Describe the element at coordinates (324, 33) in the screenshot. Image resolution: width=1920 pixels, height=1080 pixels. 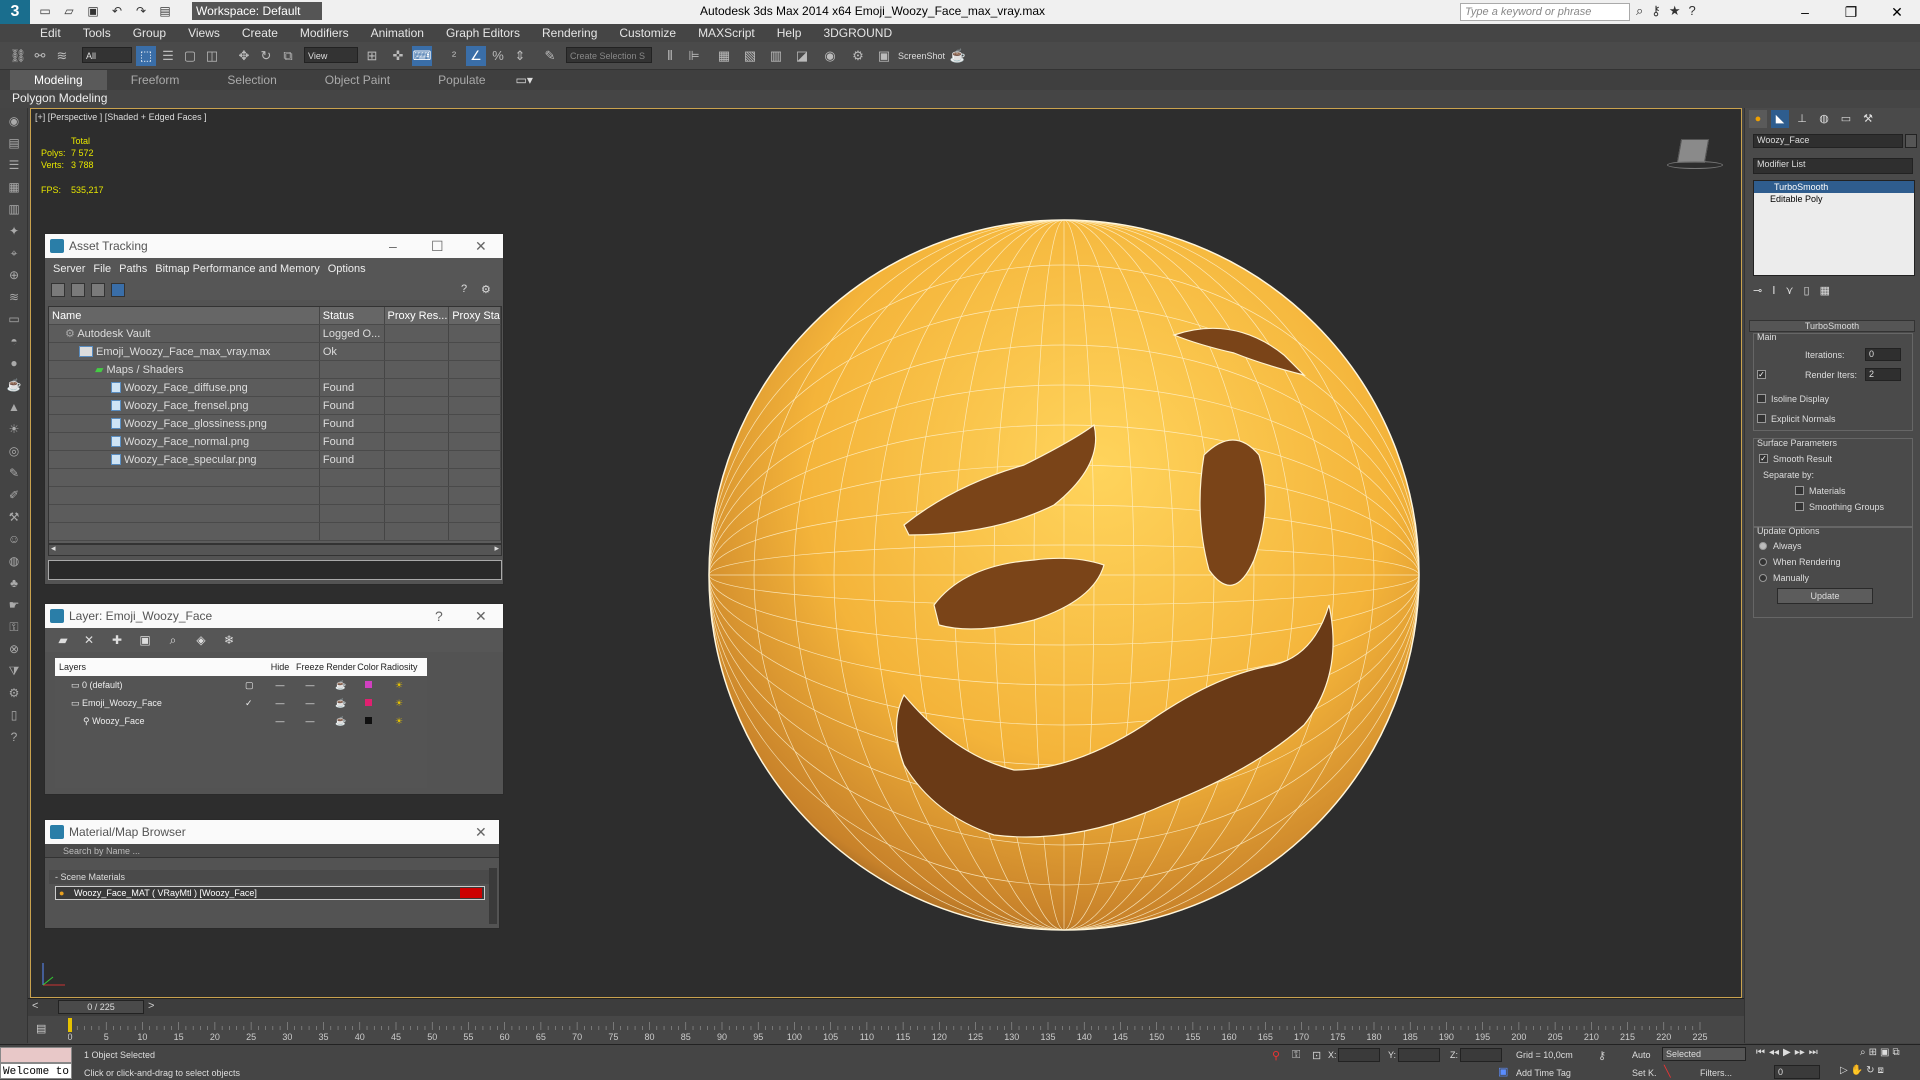
I see `menu-modifiers: Modifiers` at that location.